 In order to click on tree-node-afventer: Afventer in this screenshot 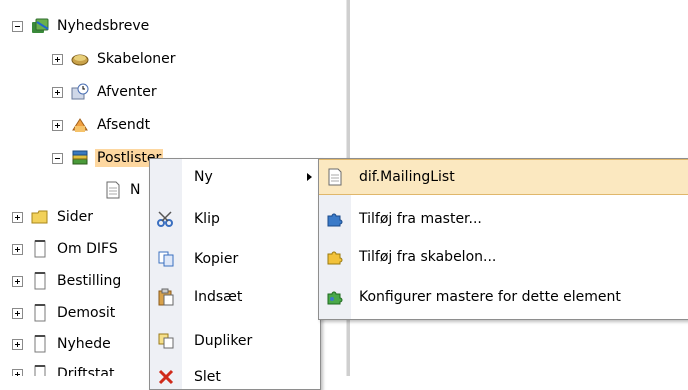, I will do `click(105, 92)`.